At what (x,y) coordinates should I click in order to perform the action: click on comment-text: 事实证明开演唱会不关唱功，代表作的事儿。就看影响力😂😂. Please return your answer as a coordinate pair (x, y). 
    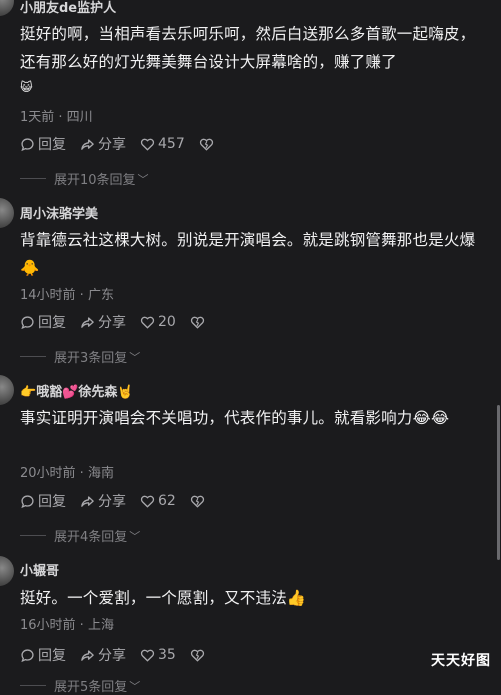
    Looking at the image, I should click on (251, 418).